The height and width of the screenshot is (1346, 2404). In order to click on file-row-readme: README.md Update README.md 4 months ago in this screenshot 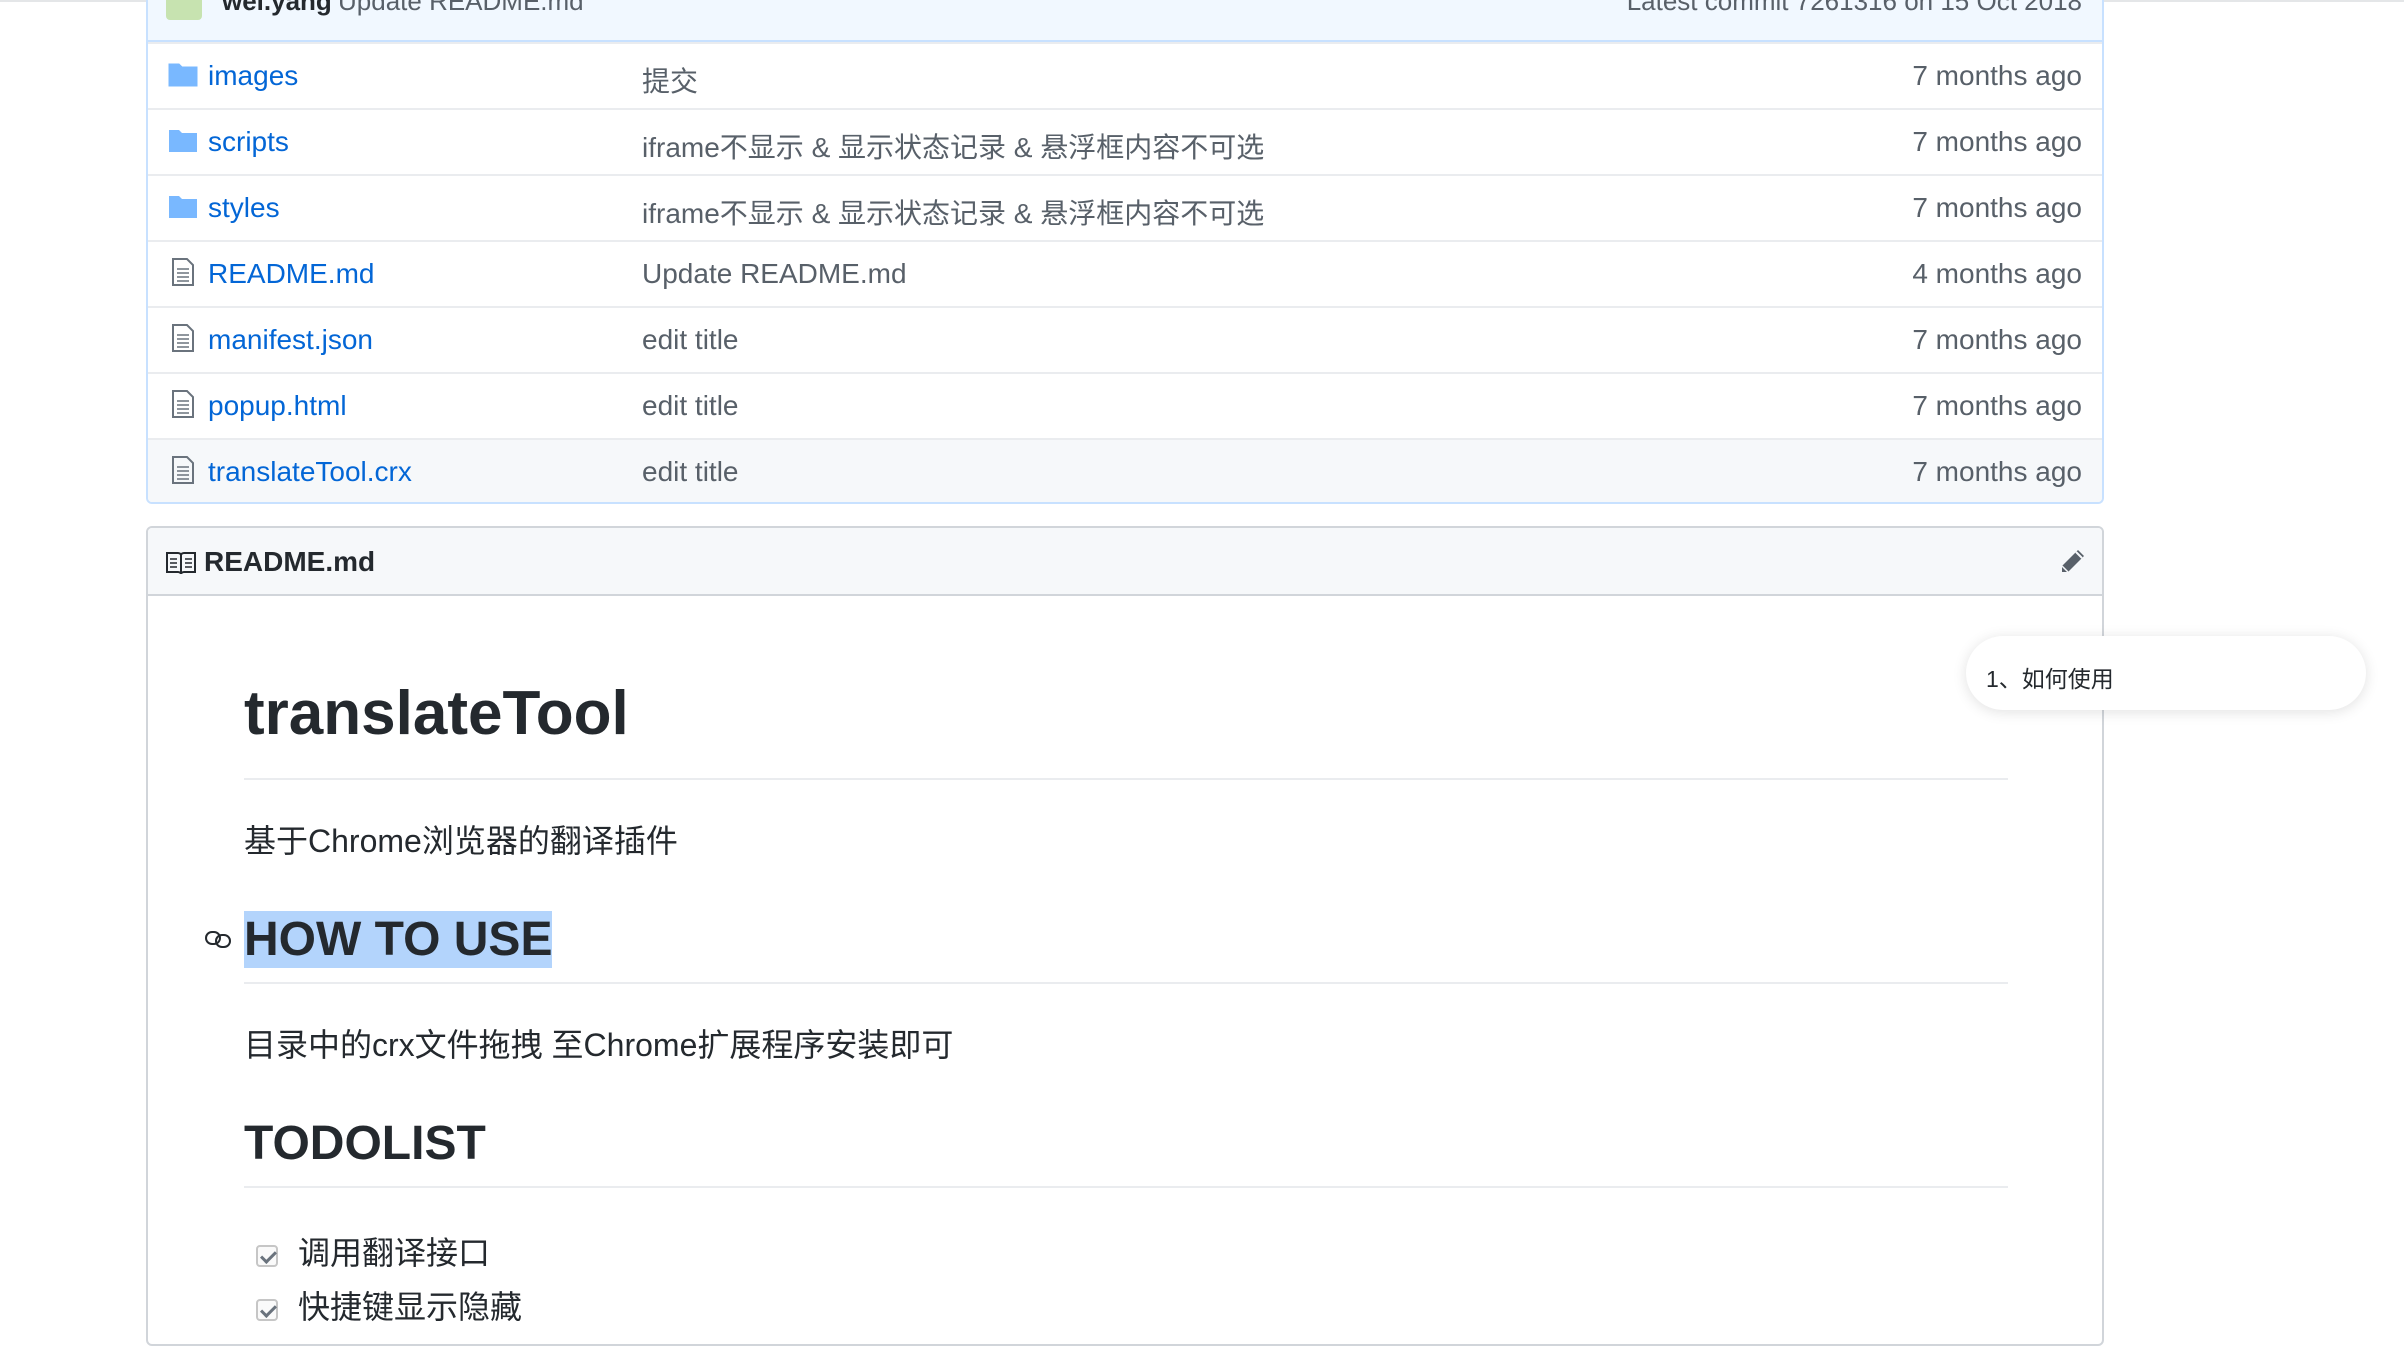, I will do `click(1125, 273)`.